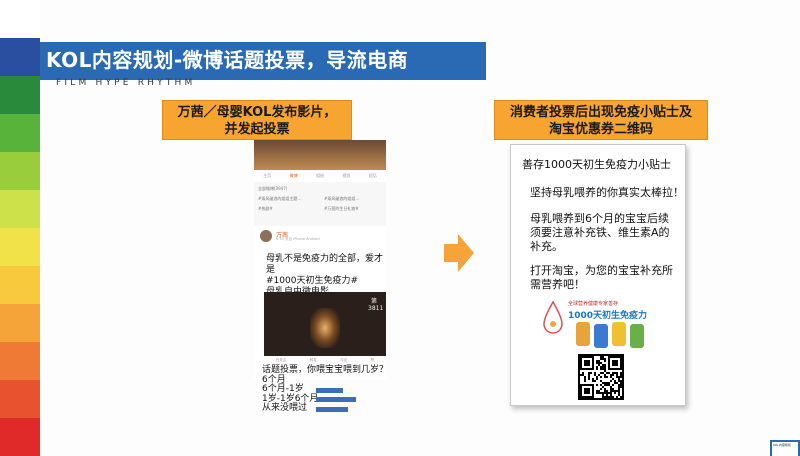 Image resolution: width=800 pixels, height=456 pixels. What do you see at coordinates (372, 175) in the screenshot?
I see `tab-super-topic: 超话` at bounding box center [372, 175].